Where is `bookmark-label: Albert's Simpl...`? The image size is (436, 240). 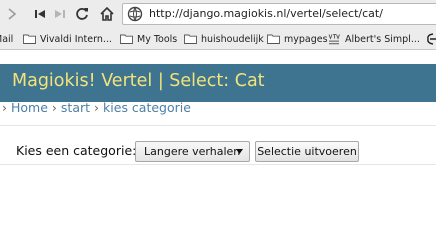
bookmark-label: Albert's Simpl... is located at coordinates (382, 39).